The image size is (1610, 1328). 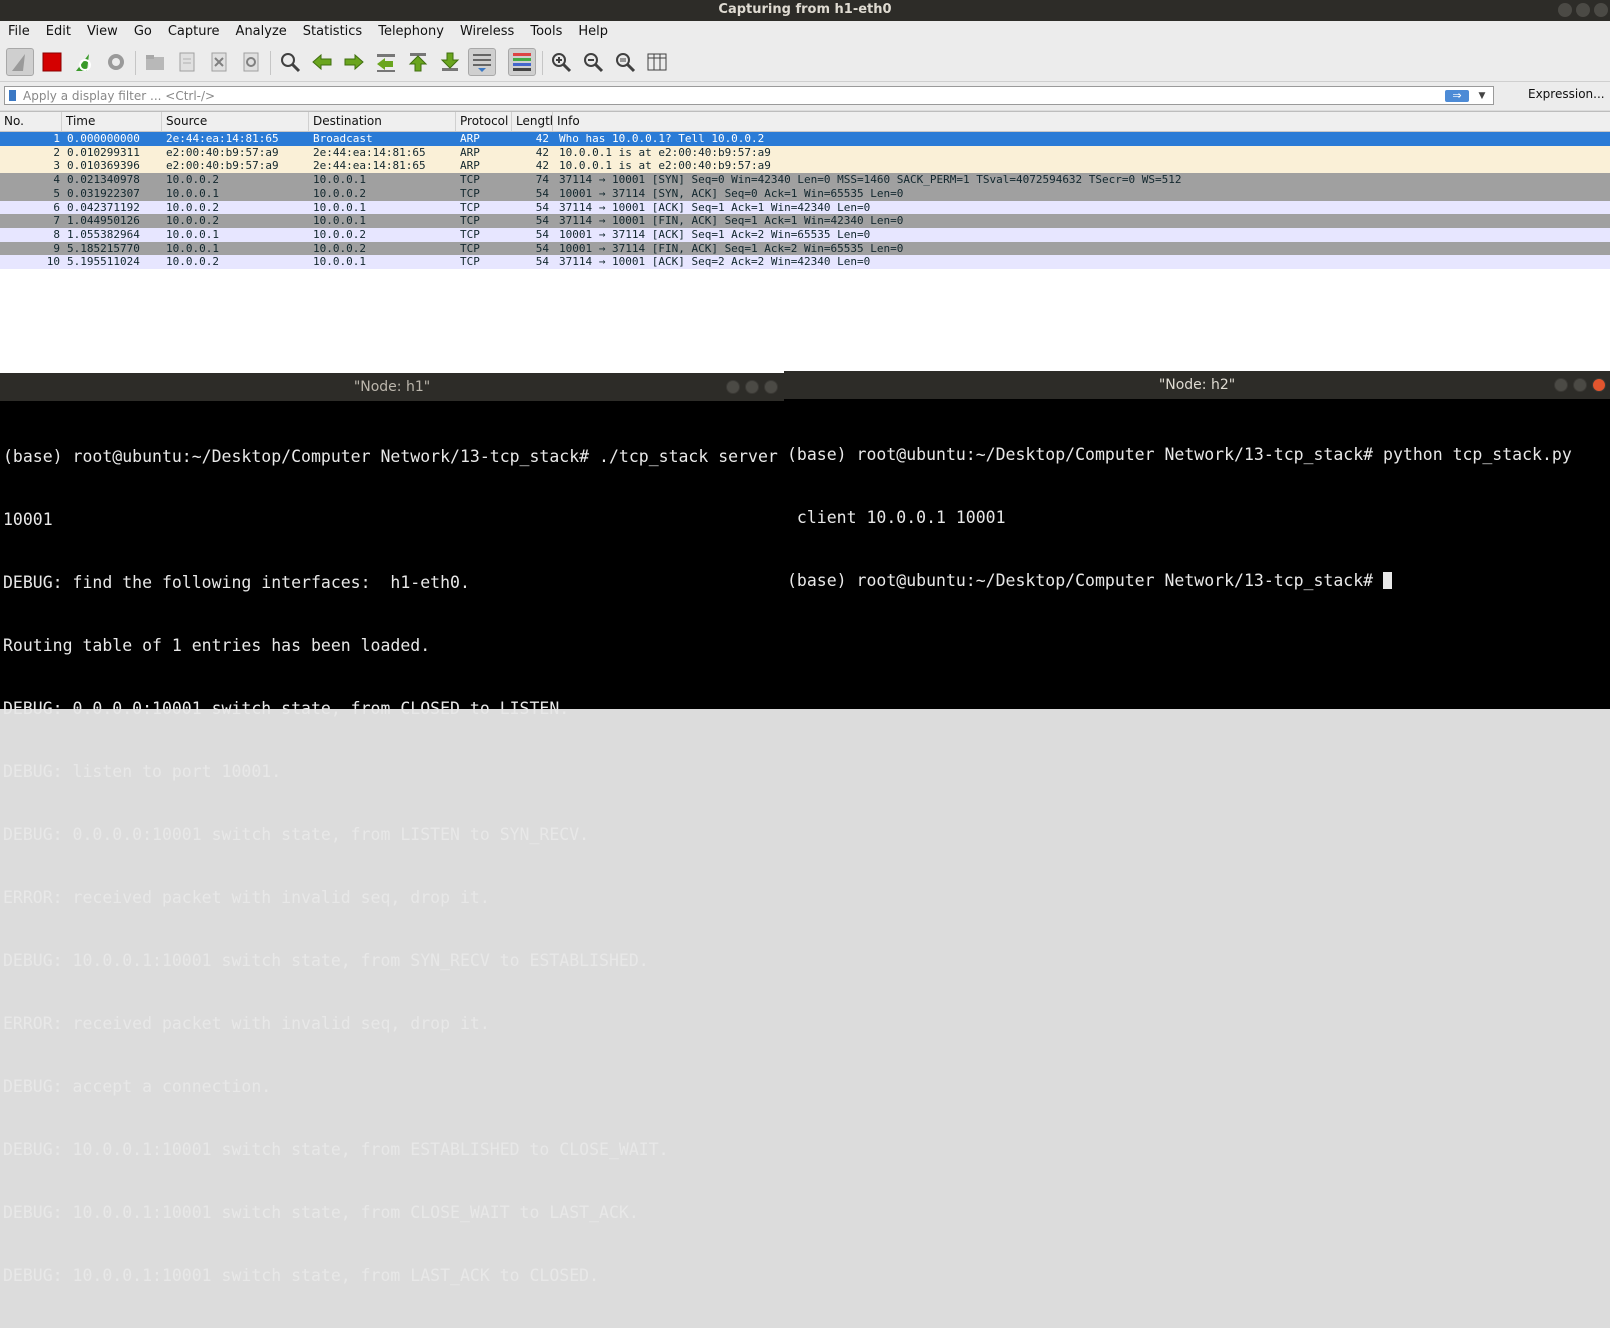 I want to click on autoscroll-button, so click(x=482, y=62).